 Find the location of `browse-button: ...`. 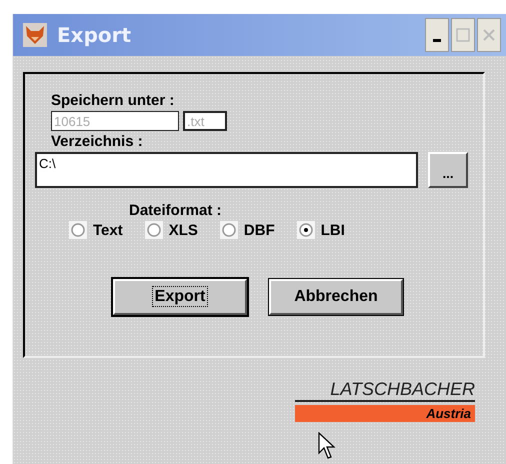

browse-button: ... is located at coordinates (448, 170).